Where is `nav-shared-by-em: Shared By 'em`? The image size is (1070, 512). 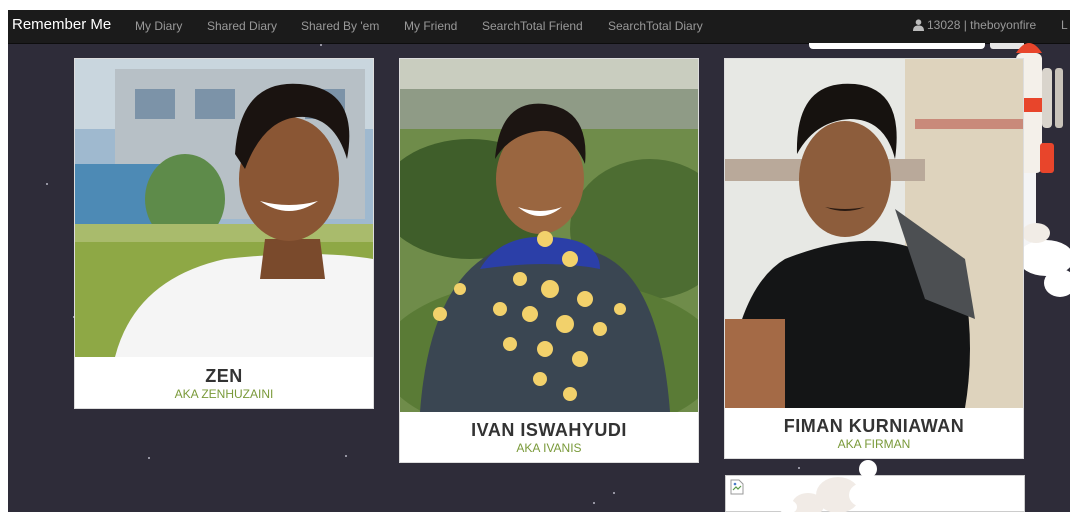 nav-shared-by-em: Shared By 'em is located at coordinates (340, 26).